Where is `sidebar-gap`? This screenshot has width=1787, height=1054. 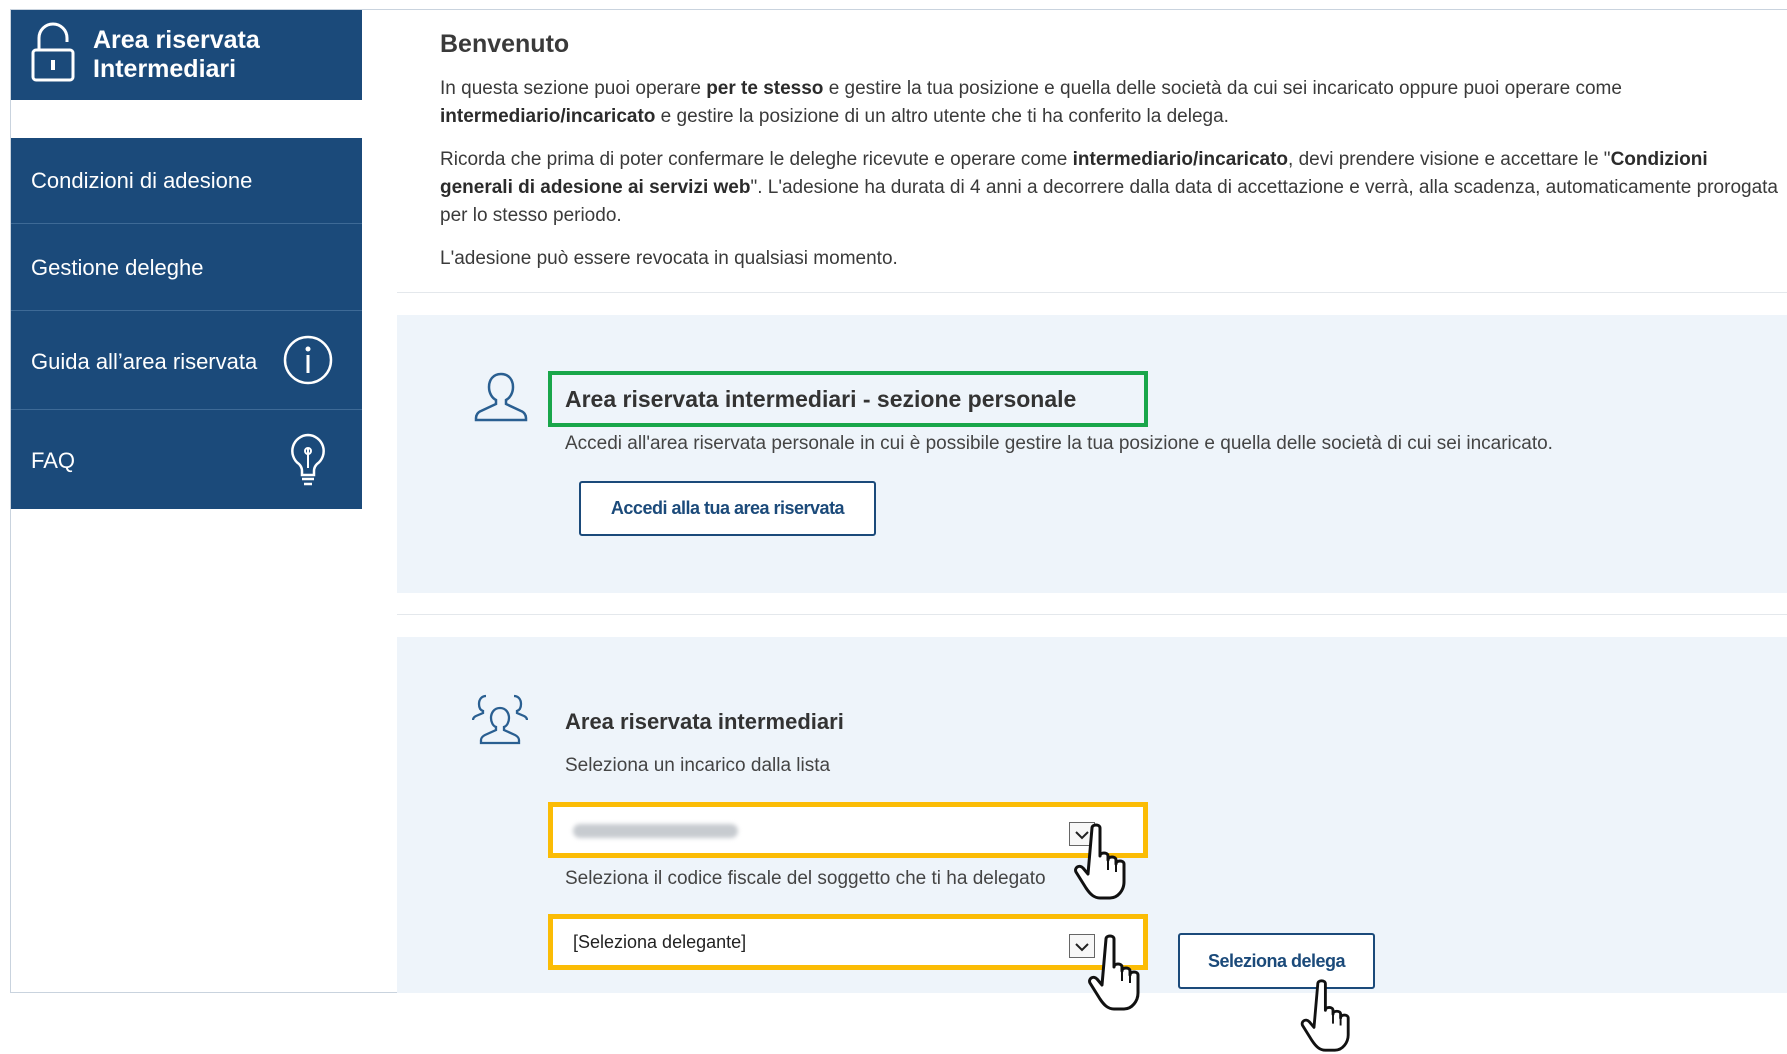 sidebar-gap is located at coordinates (186, 119).